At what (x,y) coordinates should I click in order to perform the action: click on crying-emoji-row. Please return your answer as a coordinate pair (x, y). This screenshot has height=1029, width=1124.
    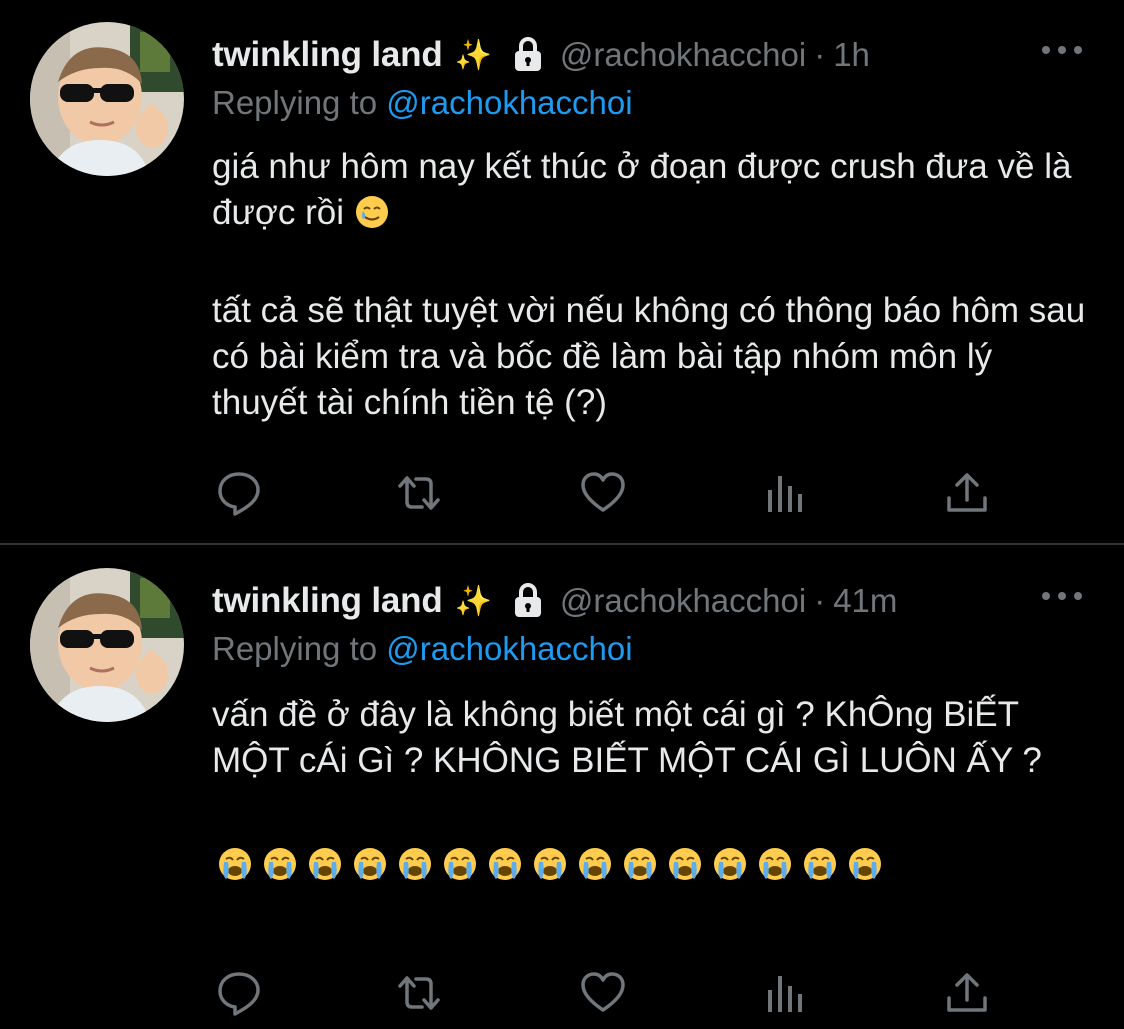
    Looking at the image, I should click on (652, 864).